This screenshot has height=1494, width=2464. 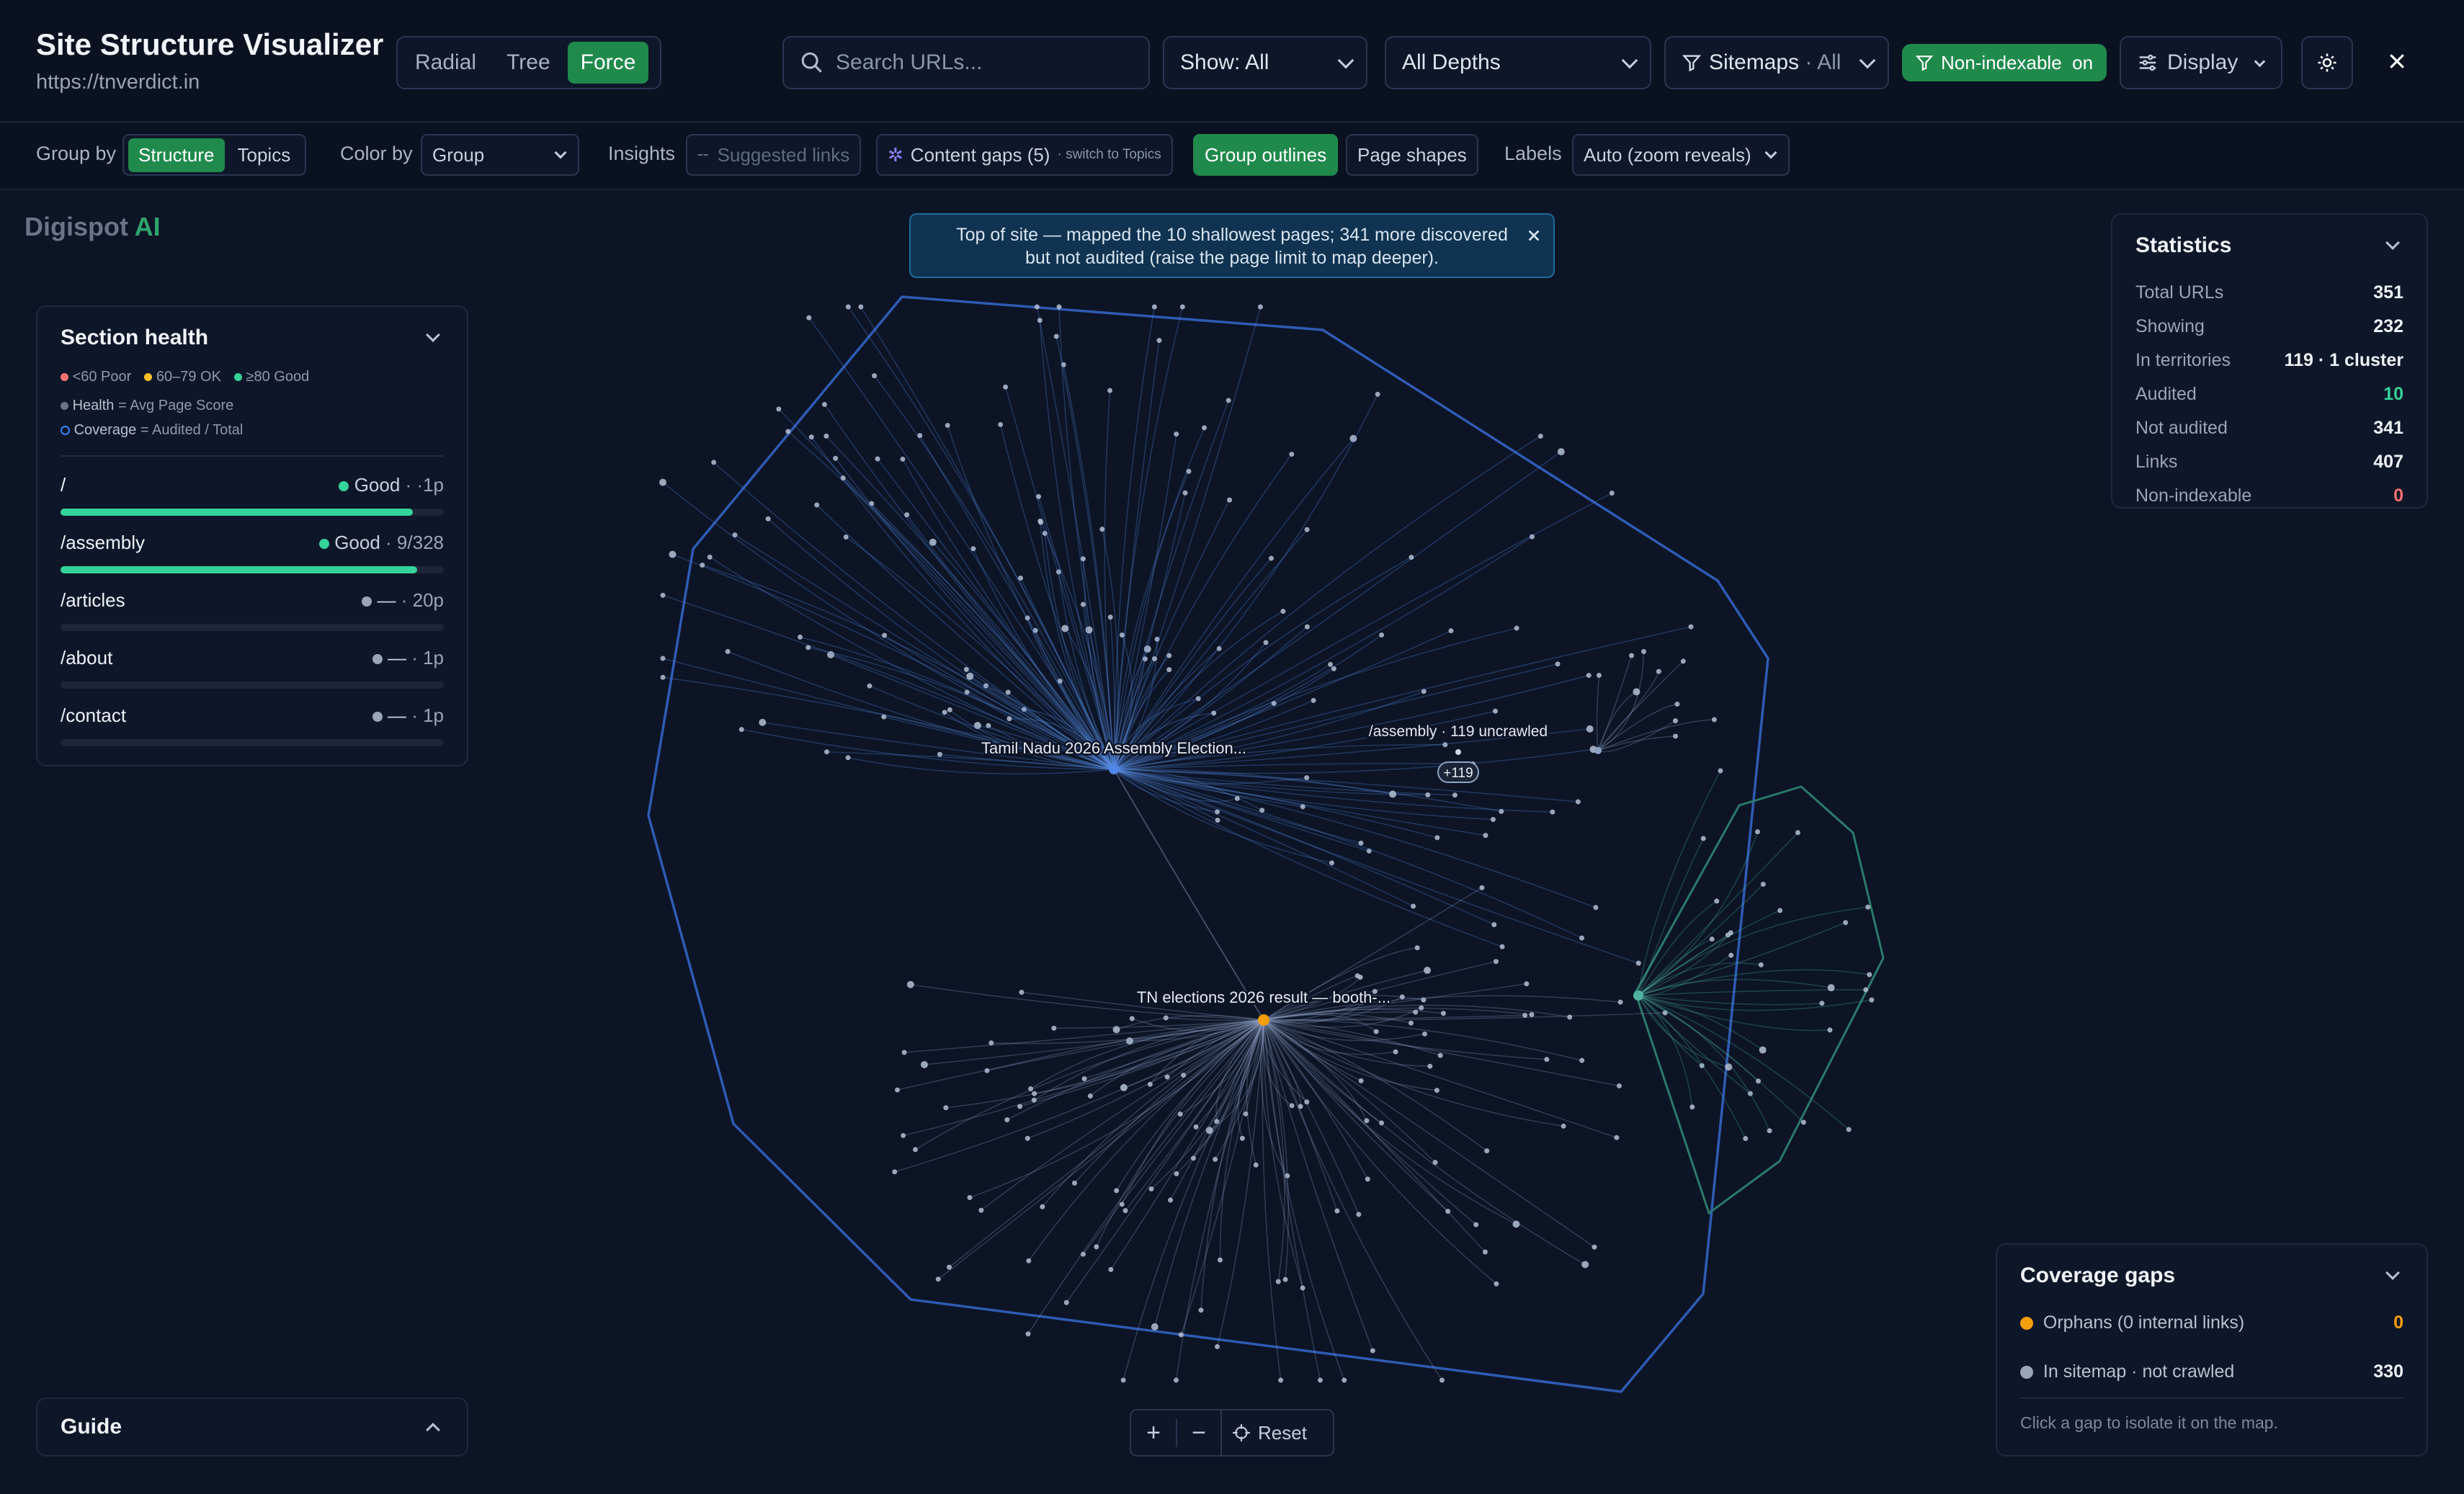 What do you see at coordinates (774, 155) in the screenshot?
I see `suggested-links-toggle: ╌ Suggested links` at bounding box center [774, 155].